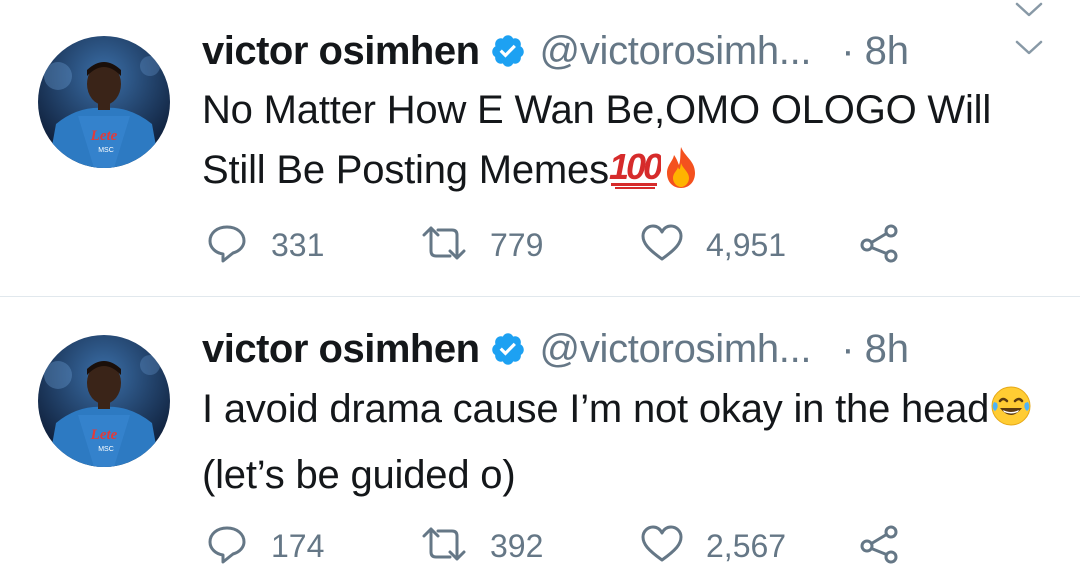 Image resolution: width=1080 pixels, height=575 pixels. Describe the element at coordinates (1011, 414) in the screenshot. I see `tears-of-joy-emoji` at that location.